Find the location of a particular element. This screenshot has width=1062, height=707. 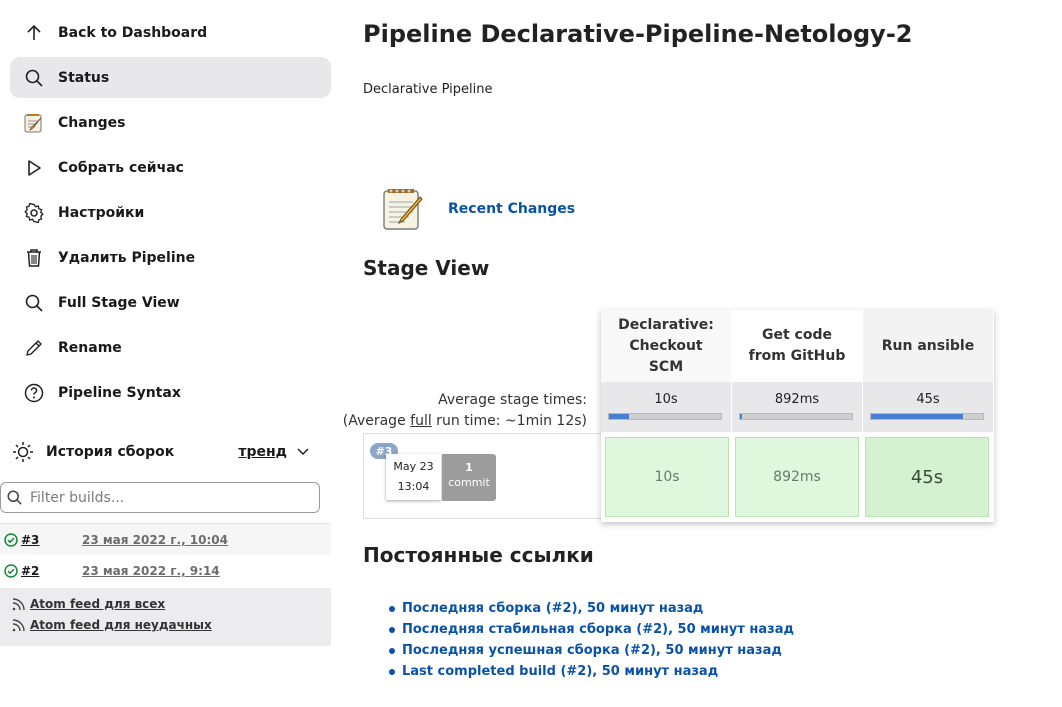

nav-back-to-dashboard: Back to Dashboard is located at coordinates (170, 32).